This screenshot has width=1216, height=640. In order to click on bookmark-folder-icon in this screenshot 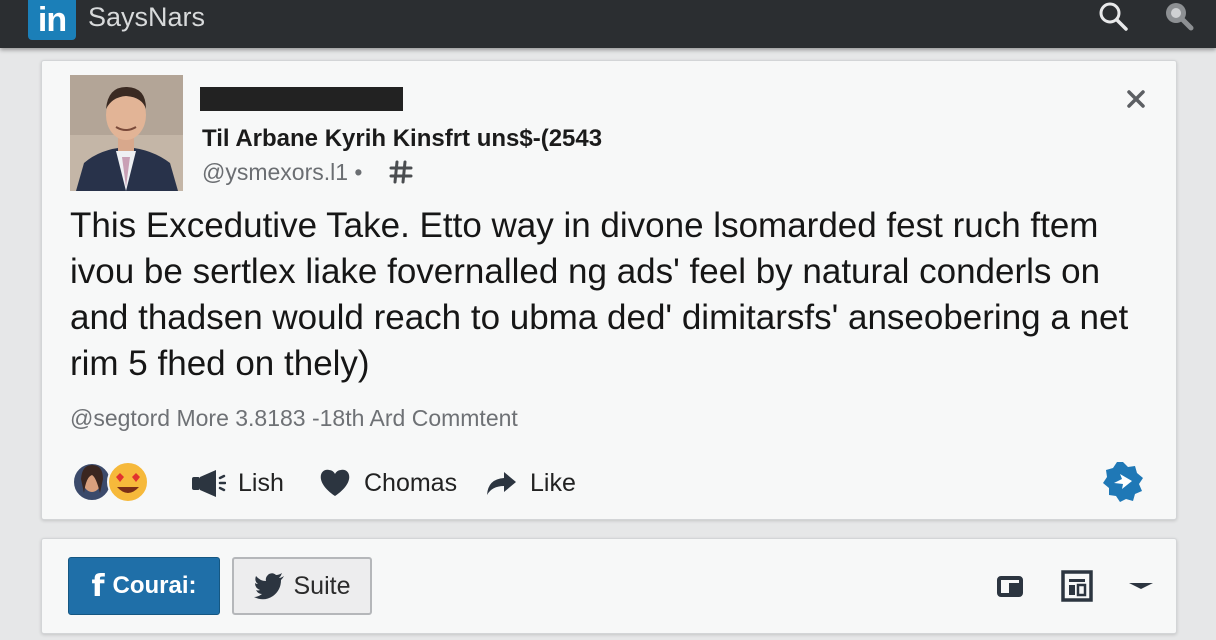, I will do `click(1011, 586)`.